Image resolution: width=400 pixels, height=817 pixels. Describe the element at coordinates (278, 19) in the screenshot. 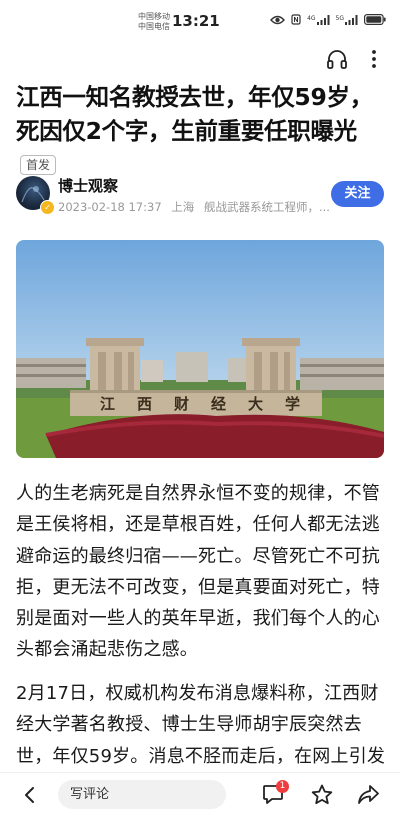

I see `eye-icon` at that location.